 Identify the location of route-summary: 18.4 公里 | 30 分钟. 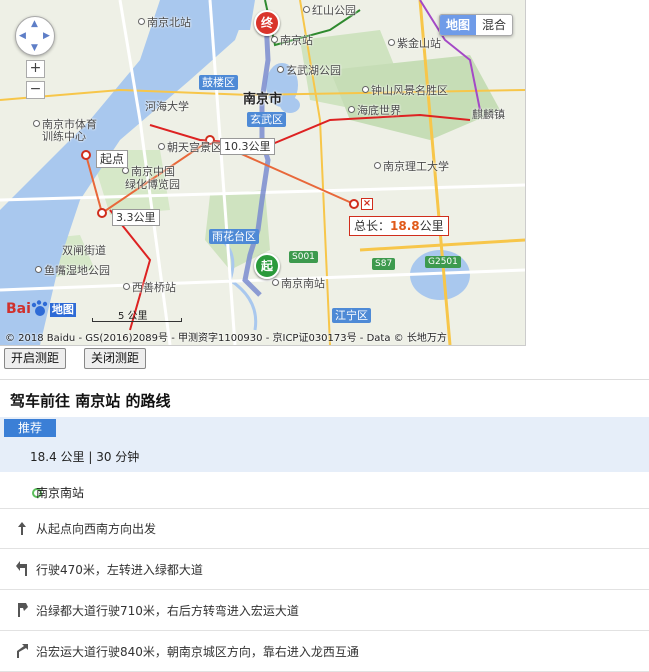
(85, 457).